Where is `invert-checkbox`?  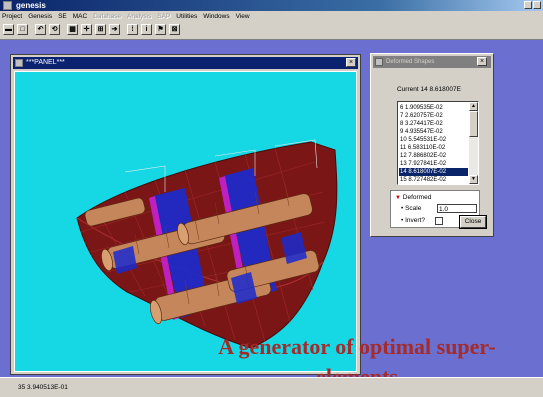 invert-checkbox is located at coordinates (439, 221).